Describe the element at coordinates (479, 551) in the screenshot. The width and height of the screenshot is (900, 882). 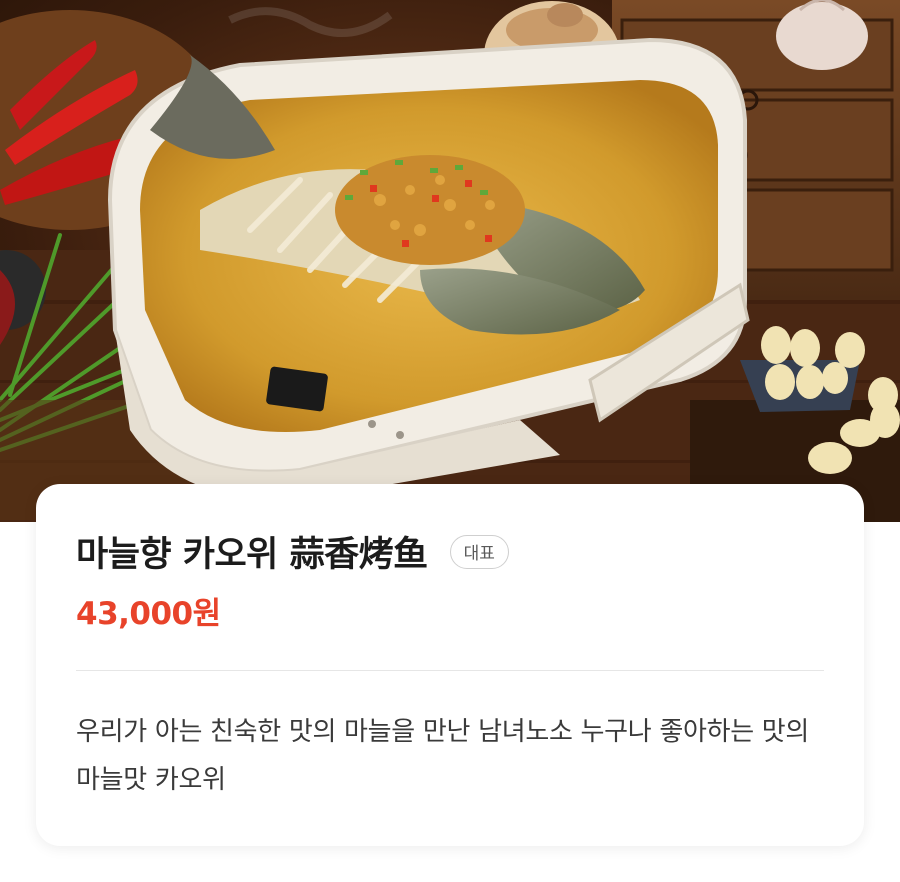
I see `signature-badge: 대표` at that location.